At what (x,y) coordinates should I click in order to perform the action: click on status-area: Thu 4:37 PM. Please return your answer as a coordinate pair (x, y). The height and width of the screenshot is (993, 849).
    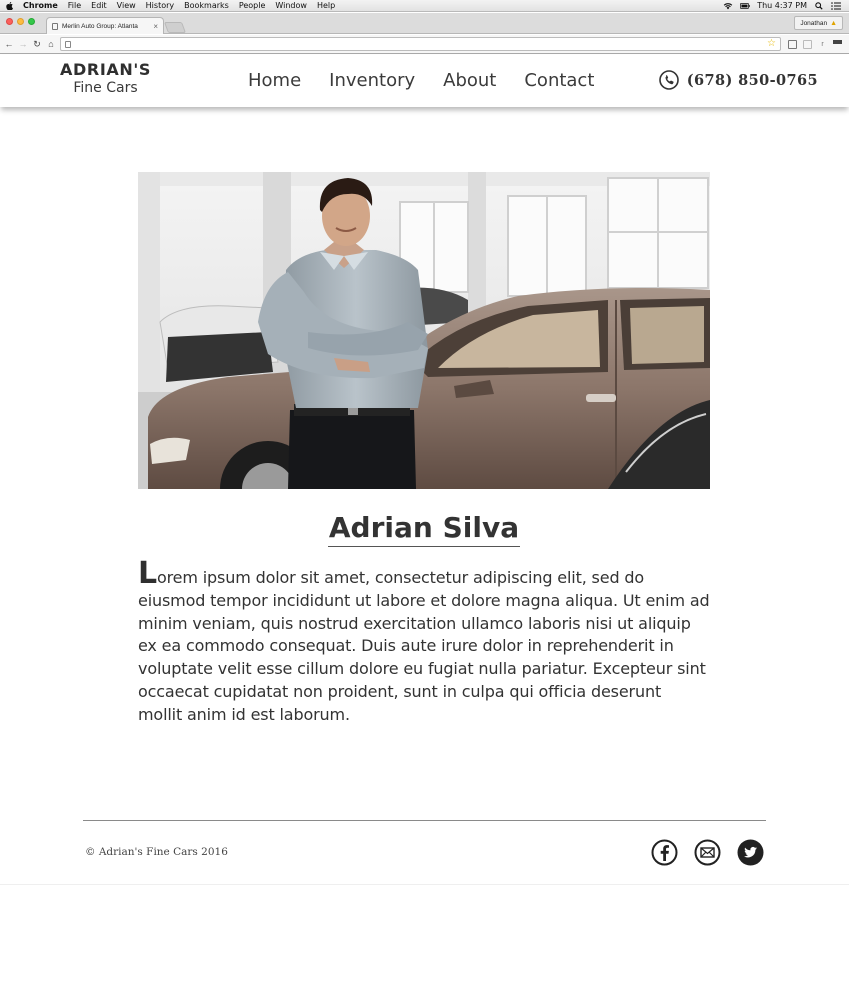
    Looking at the image, I should click on (786, 5).